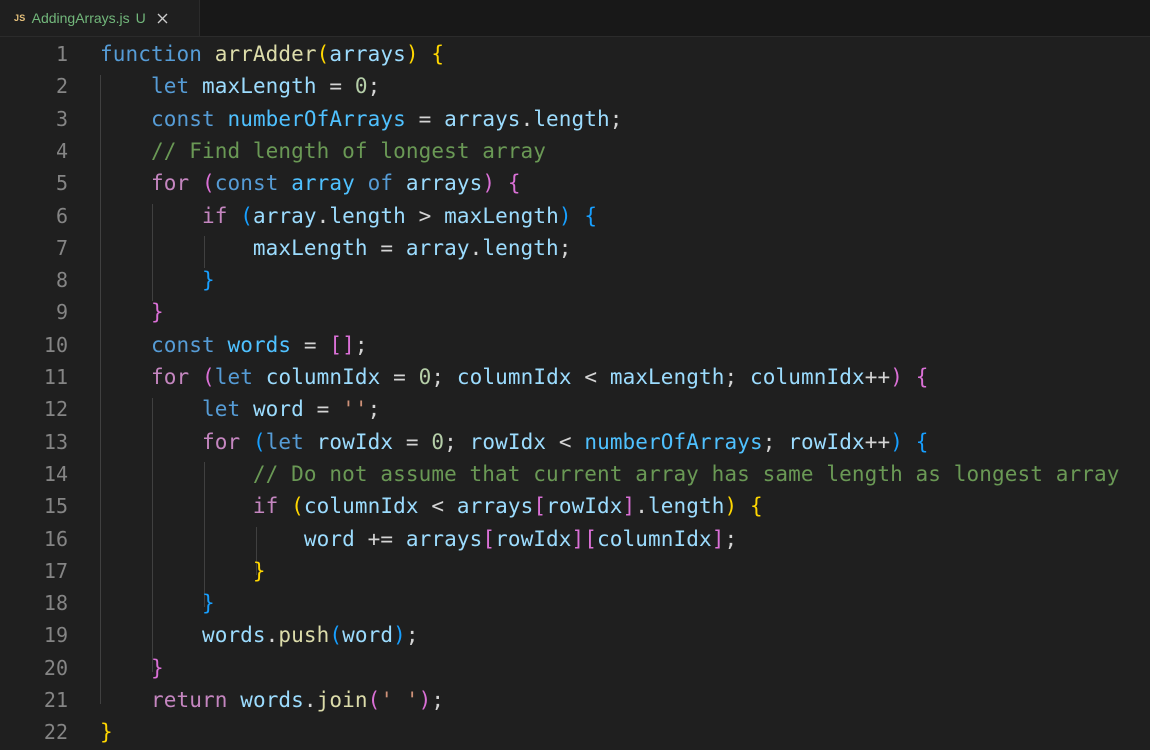  I want to click on code-token: let, so click(170, 86).